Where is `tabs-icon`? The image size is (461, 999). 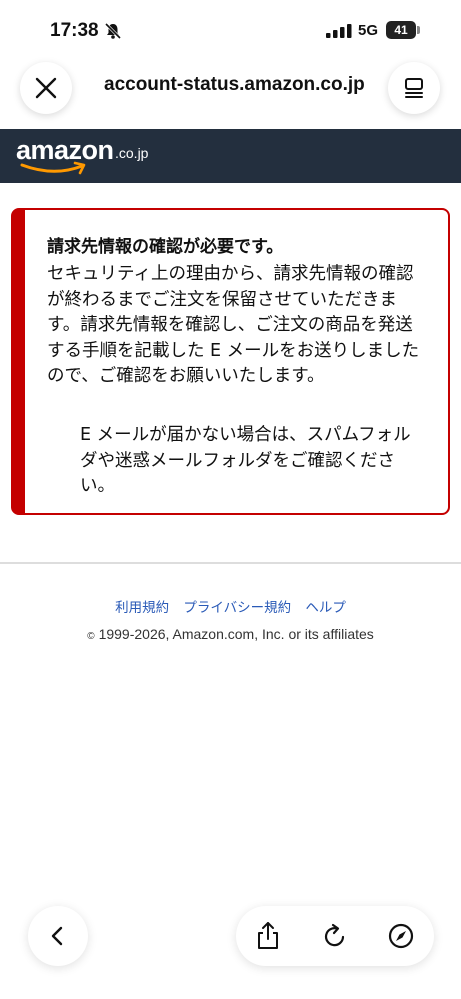
tabs-icon is located at coordinates (414, 88).